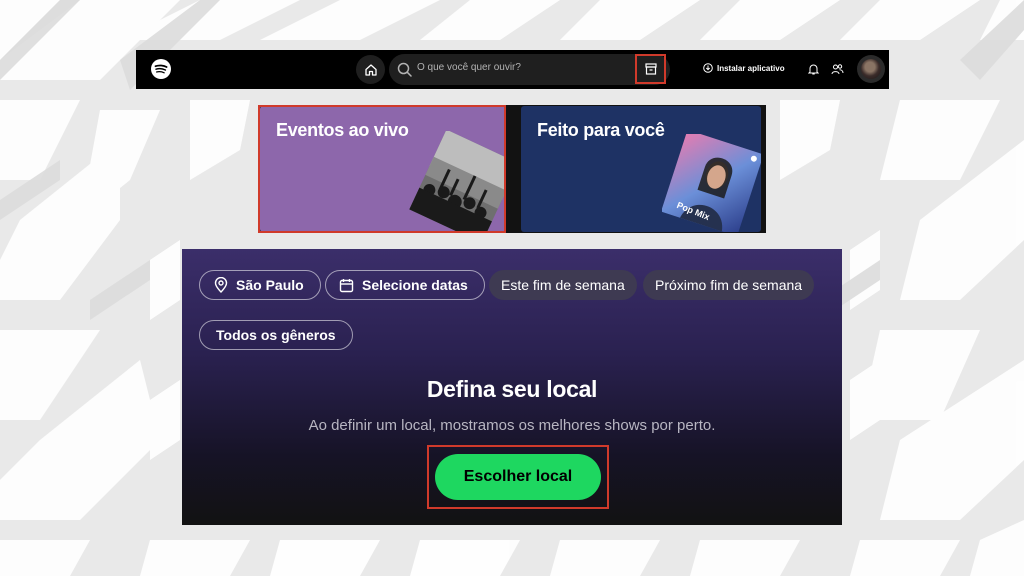  I want to click on next-weekend-label: Próximo fim de semana, so click(729, 285).